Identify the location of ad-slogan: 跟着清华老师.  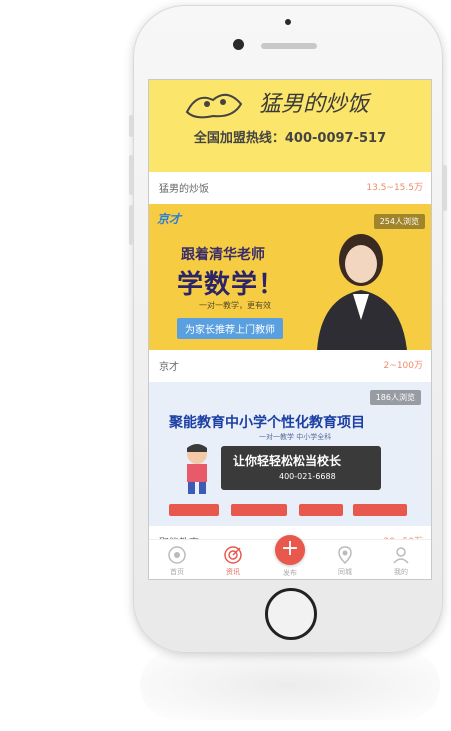
(223, 255).